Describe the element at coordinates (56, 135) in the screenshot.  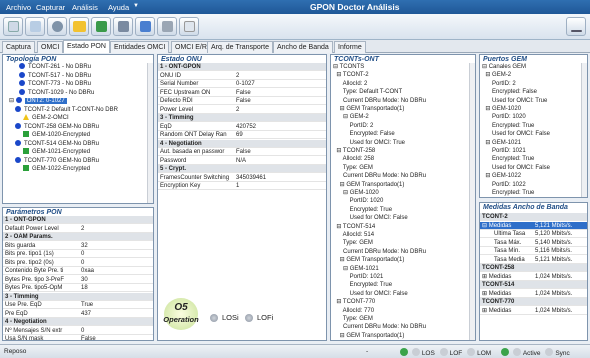
I see `topology-item: GEM-1020-Encrypted` at that location.